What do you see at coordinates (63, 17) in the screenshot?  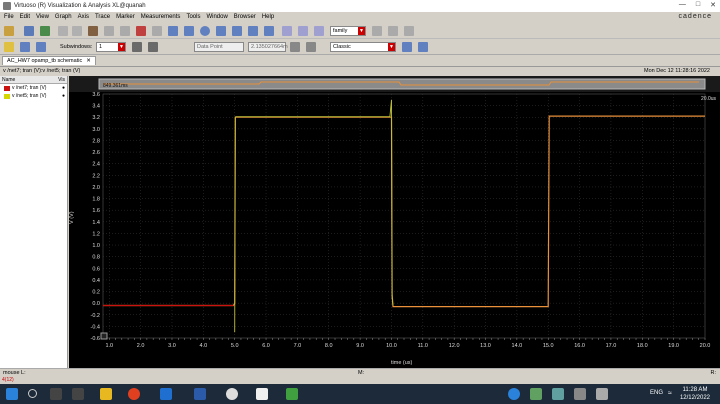 I see `menu-graph: Graph` at bounding box center [63, 17].